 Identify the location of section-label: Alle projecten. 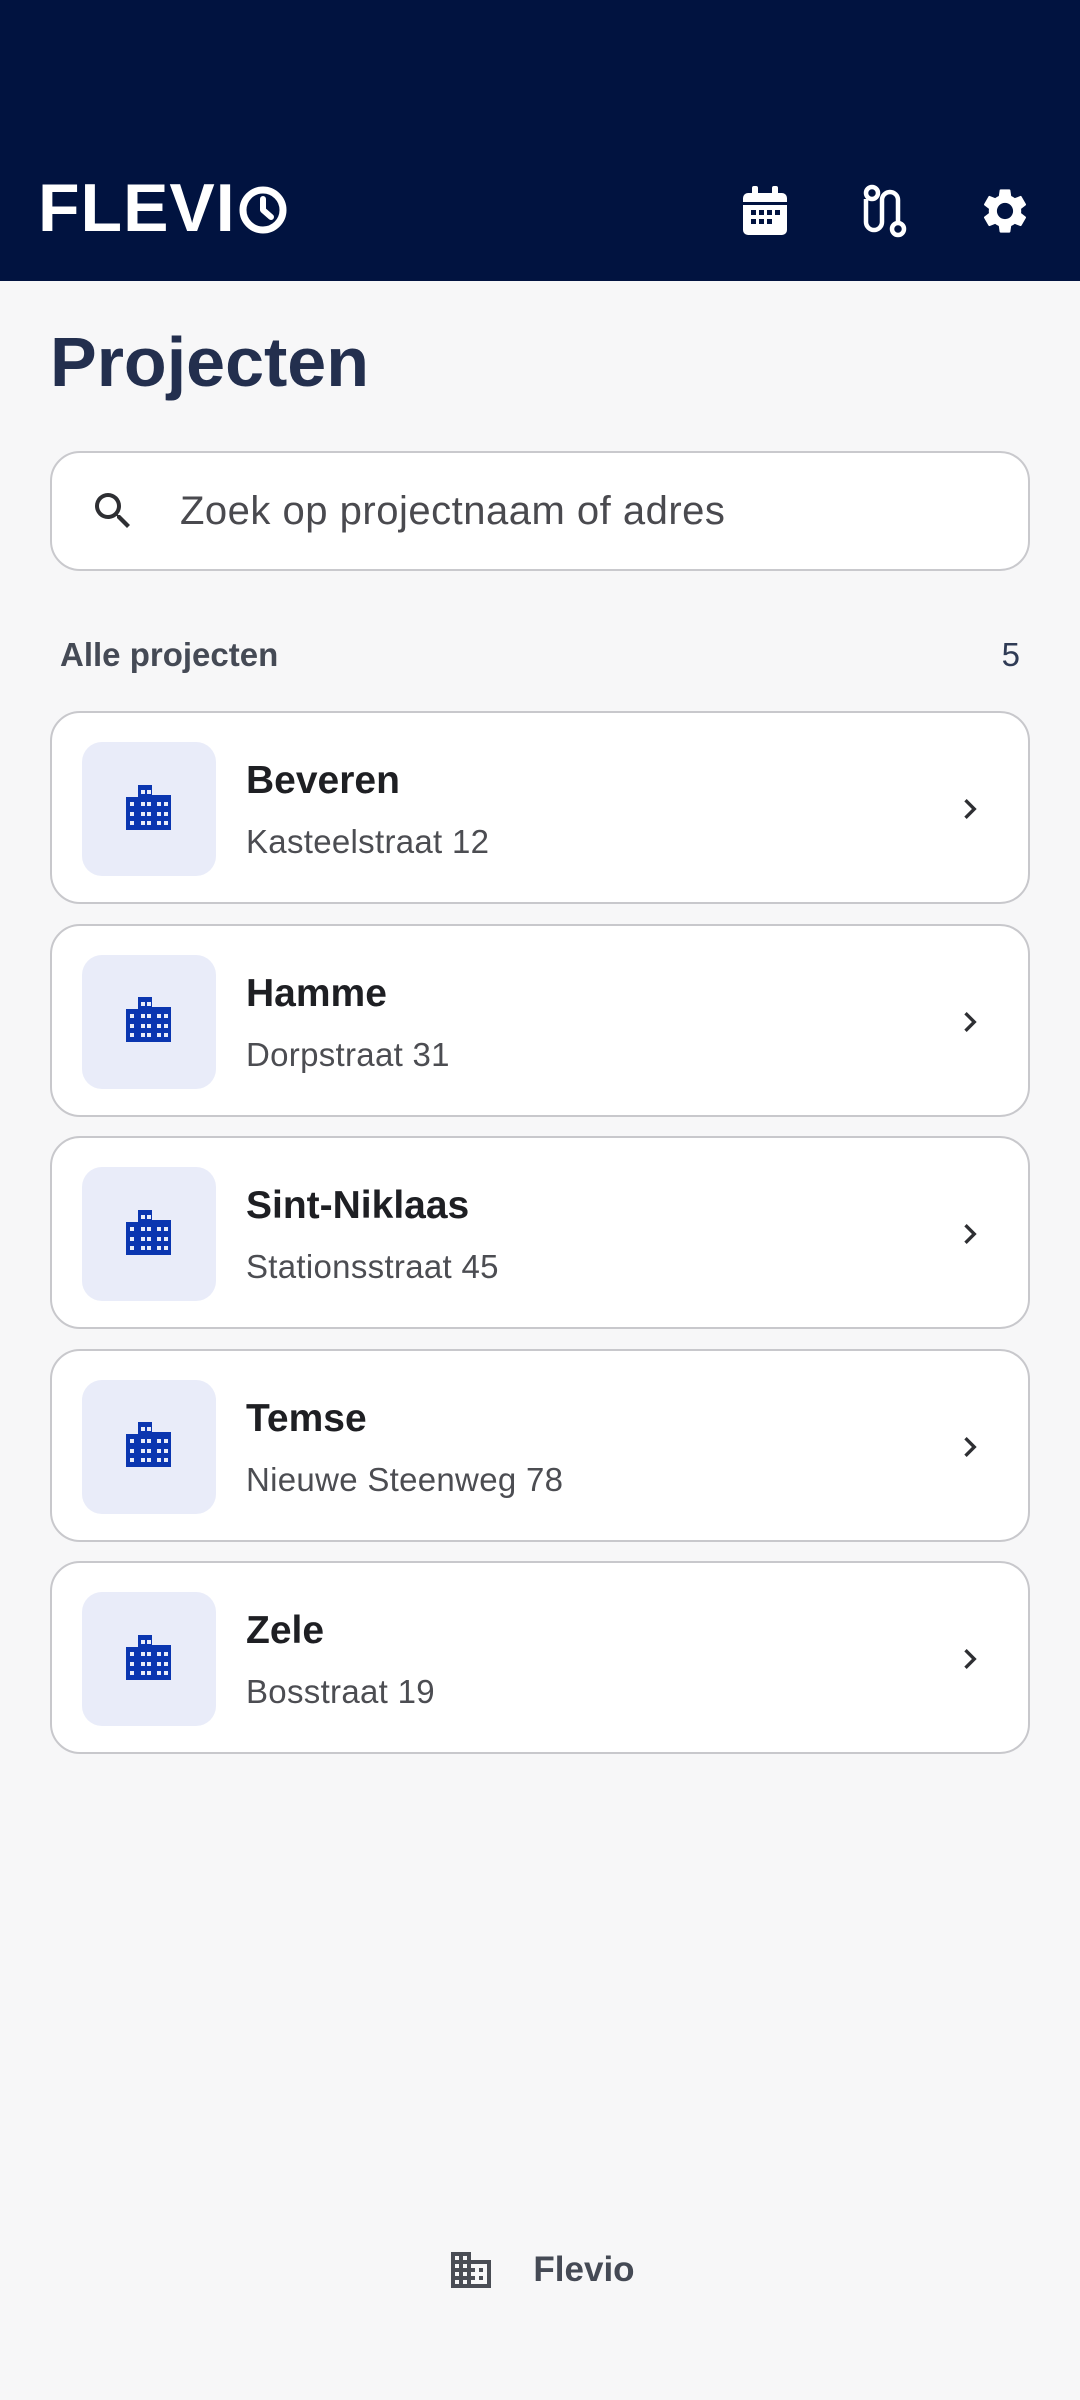
(169, 654).